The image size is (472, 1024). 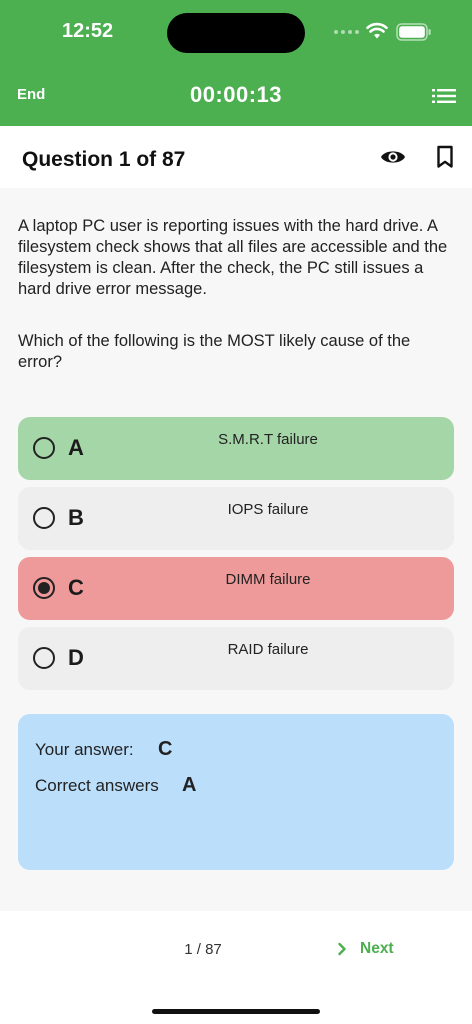 I want to click on list-menu-icon, so click(x=444, y=96).